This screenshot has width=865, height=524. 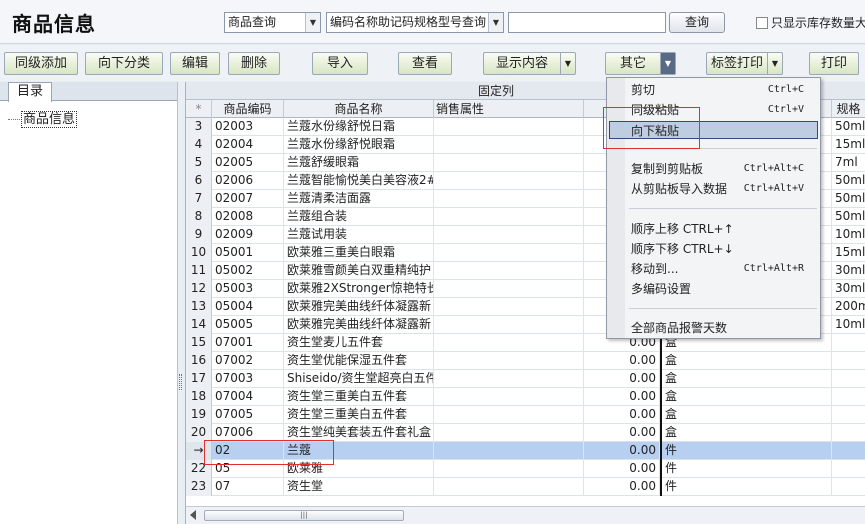 What do you see at coordinates (359, 181) in the screenshot?
I see `name-cell: 兰蔻智能愉悦美白美容液2#` at bounding box center [359, 181].